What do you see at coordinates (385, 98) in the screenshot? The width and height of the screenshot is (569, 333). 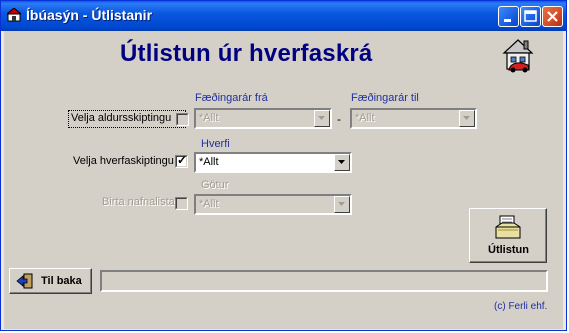 I see `birth-year-to-label: Fæðingarár til` at bounding box center [385, 98].